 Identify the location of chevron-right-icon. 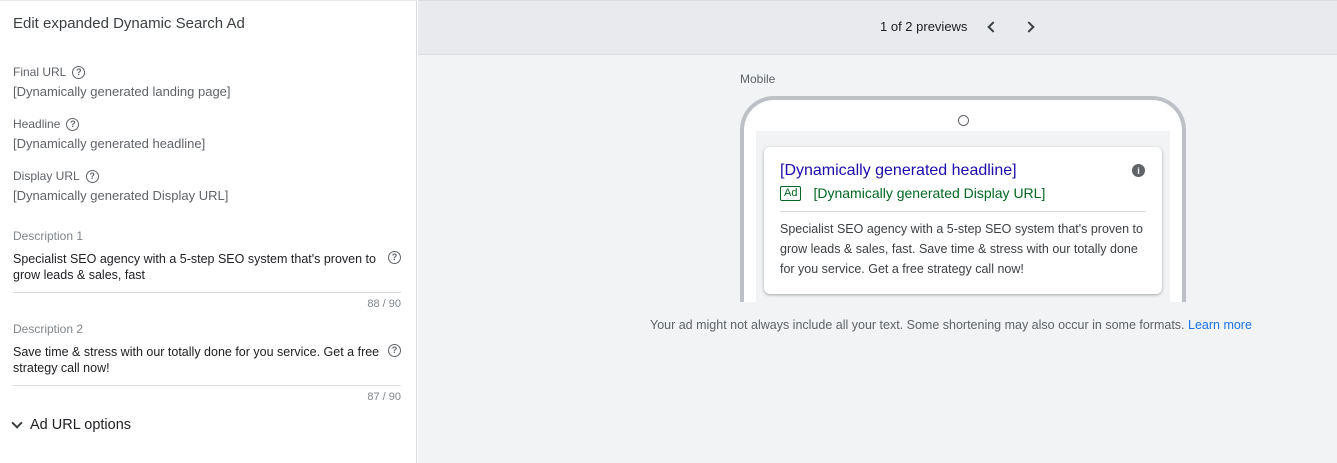
(1029, 27).